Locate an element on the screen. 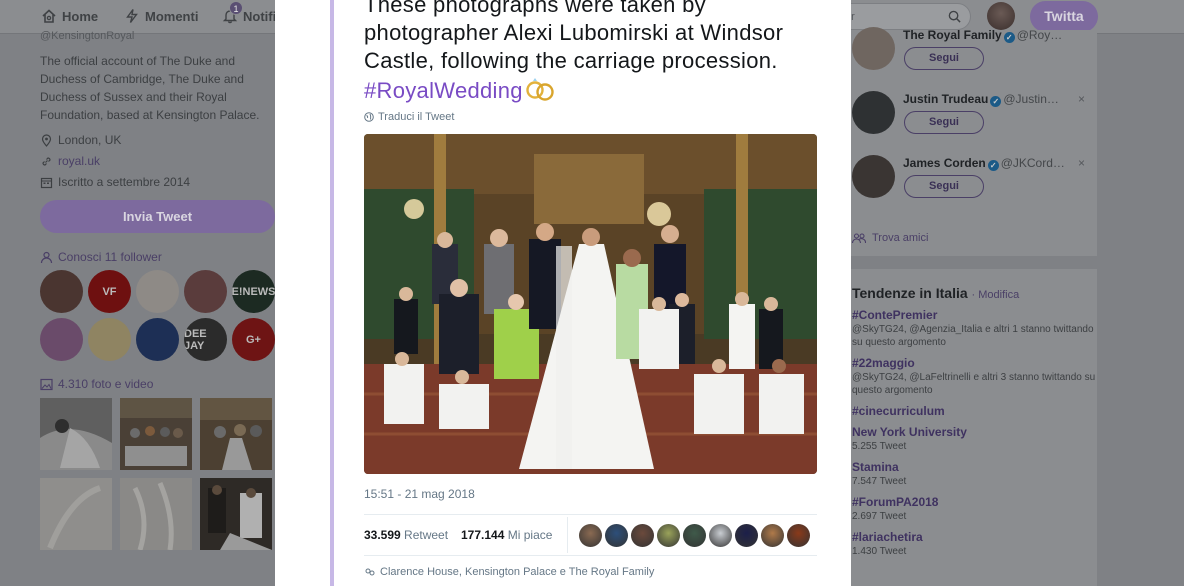  profile-website: royal.uk is located at coordinates (158, 161).